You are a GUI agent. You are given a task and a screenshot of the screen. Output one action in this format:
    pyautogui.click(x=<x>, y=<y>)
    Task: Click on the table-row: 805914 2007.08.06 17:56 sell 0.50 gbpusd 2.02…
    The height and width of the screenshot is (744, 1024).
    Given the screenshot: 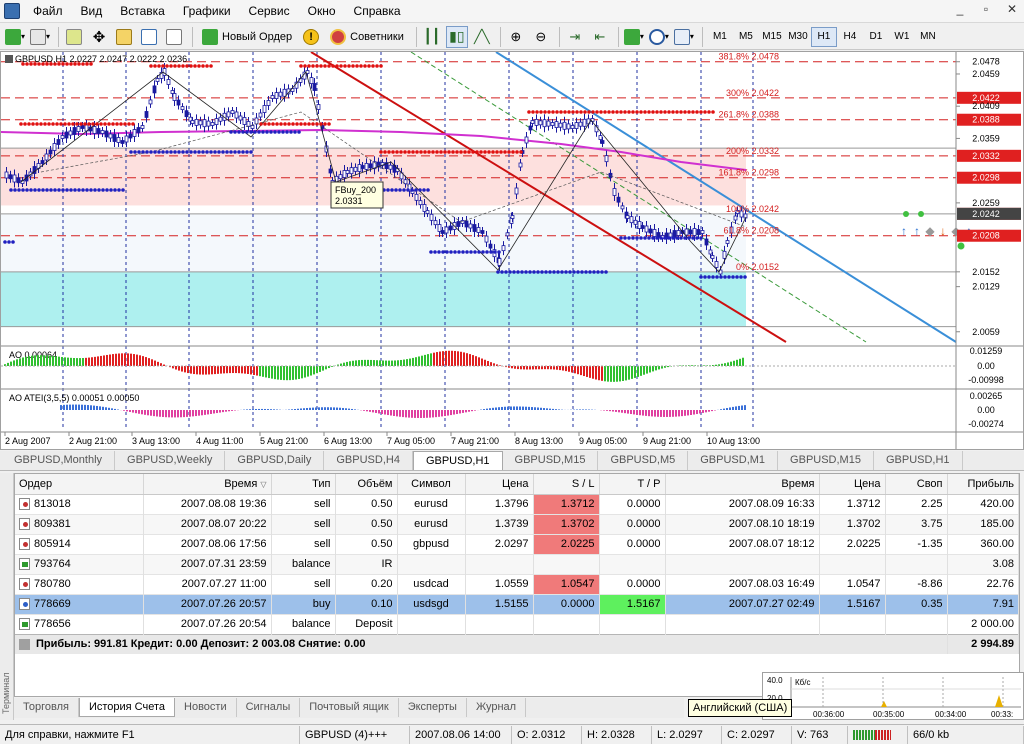 What is the action you would take?
    pyautogui.click(x=517, y=544)
    